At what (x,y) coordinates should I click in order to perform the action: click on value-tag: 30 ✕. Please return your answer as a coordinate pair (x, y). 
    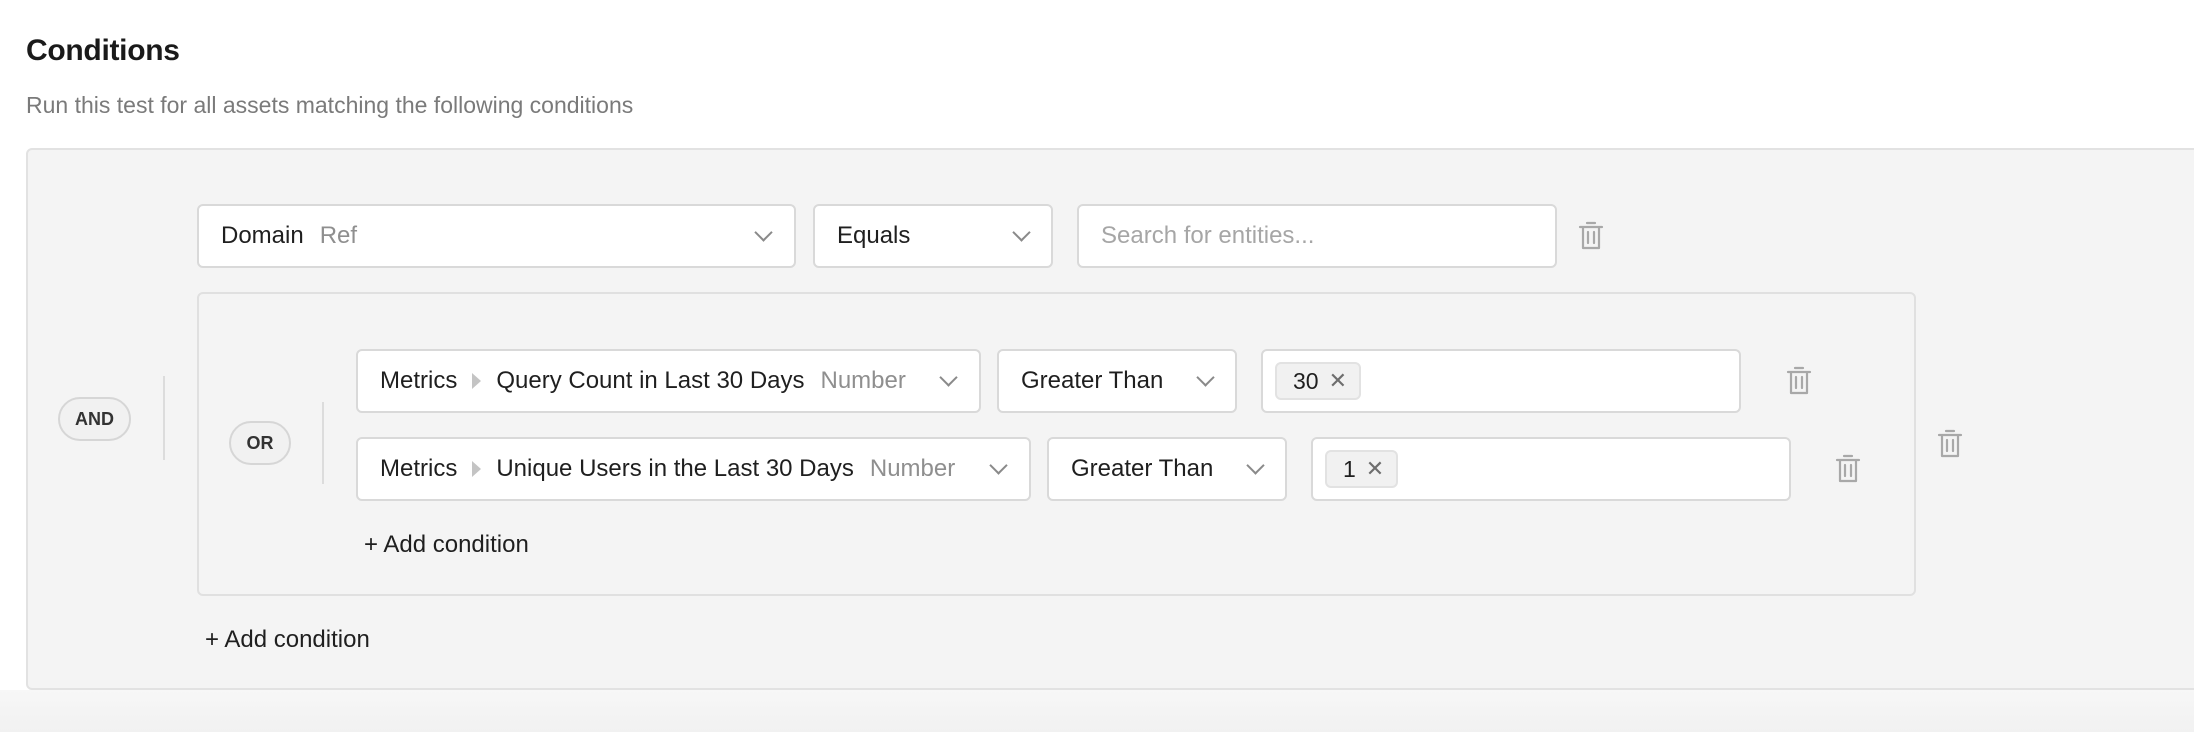
    Looking at the image, I should click on (1318, 381).